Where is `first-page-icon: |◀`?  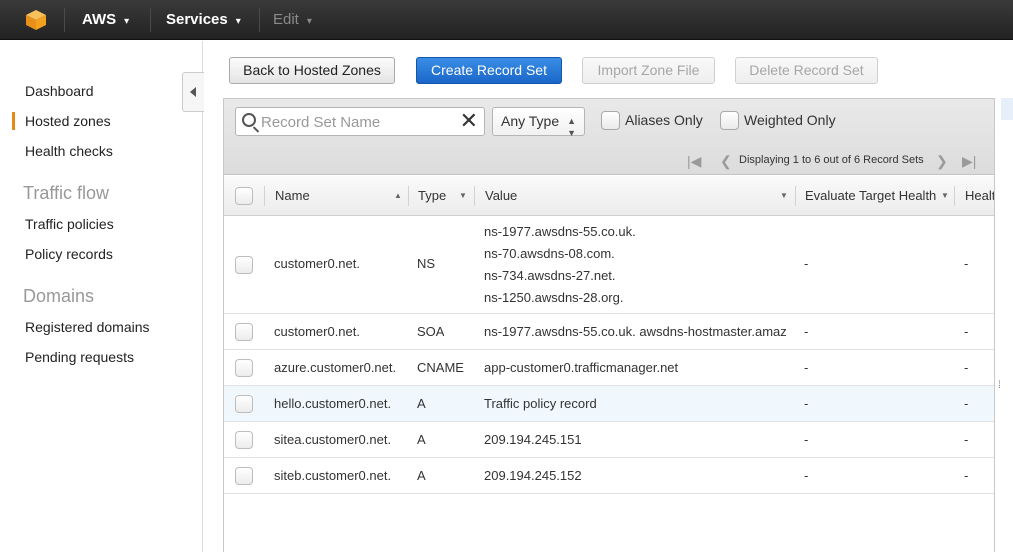 first-page-icon: |◀ is located at coordinates (694, 161).